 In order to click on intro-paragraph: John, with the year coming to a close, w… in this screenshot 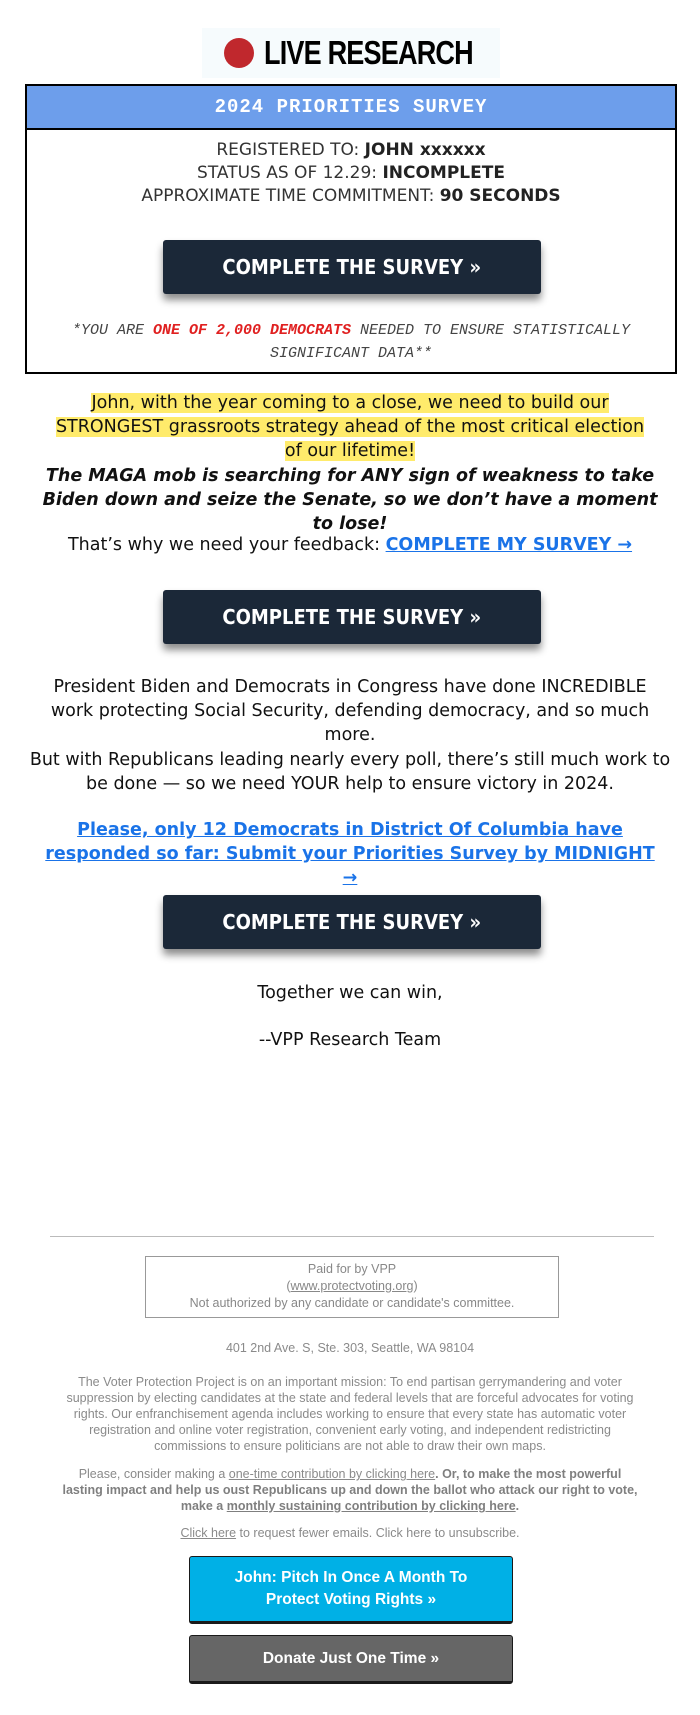, I will do `click(350, 427)`.